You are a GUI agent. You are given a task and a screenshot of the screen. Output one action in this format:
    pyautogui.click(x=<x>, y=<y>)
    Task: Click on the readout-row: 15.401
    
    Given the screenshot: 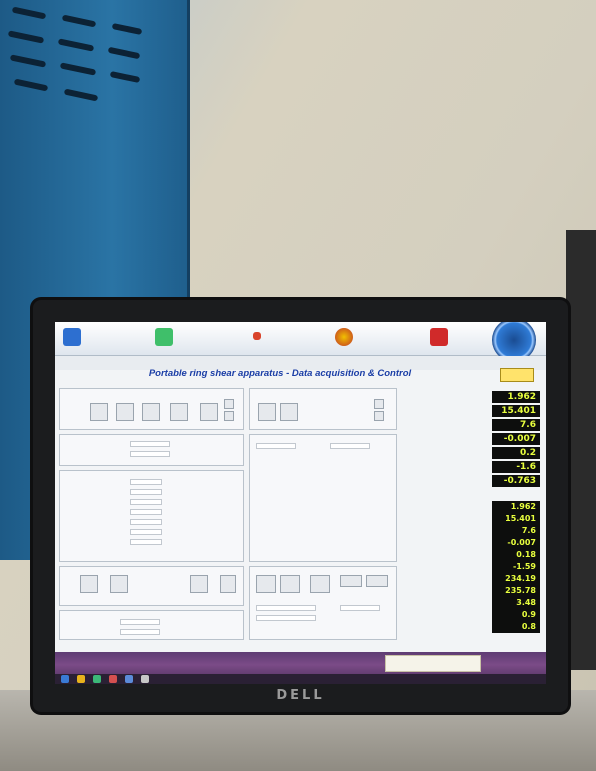 What is the action you would take?
    pyautogui.click(x=470, y=411)
    